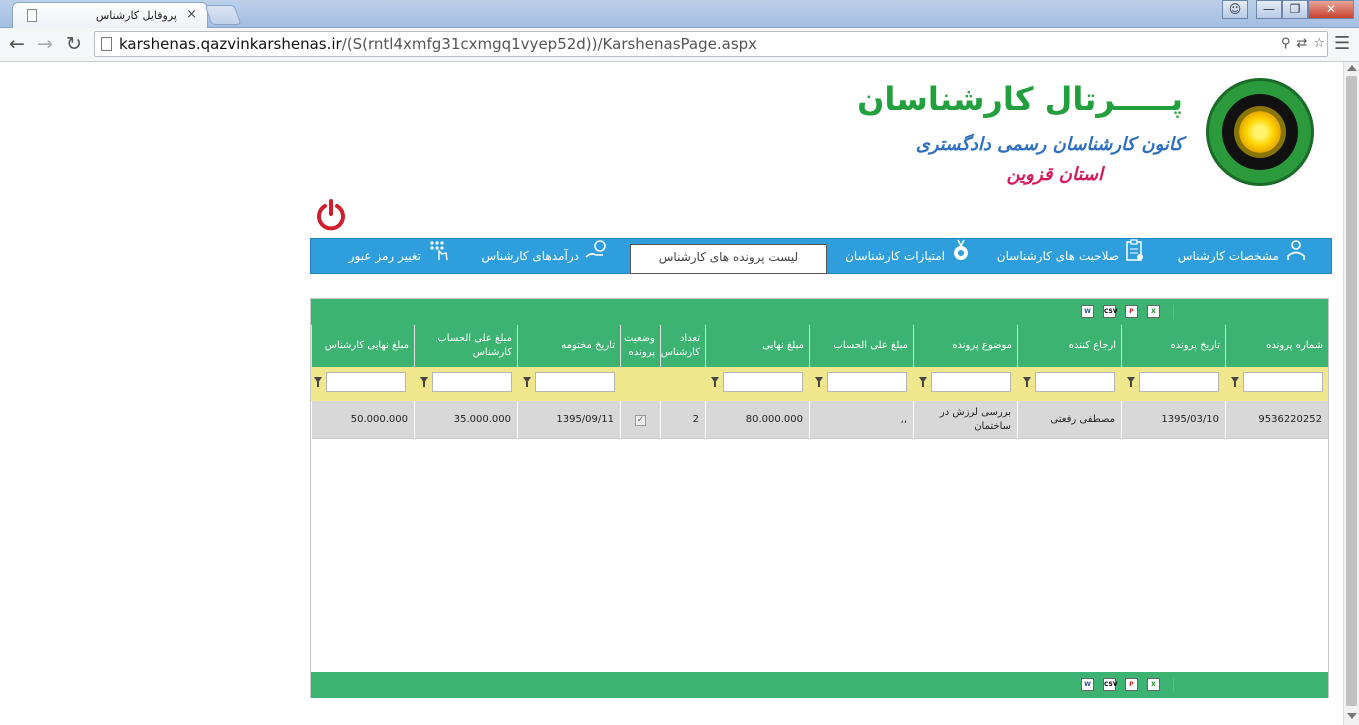 Image resolution: width=1359 pixels, height=725 pixels. What do you see at coordinates (399, 256) in the screenshot?
I see `nav-item-change-password: تغییر رمز عبور` at bounding box center [399, 256].